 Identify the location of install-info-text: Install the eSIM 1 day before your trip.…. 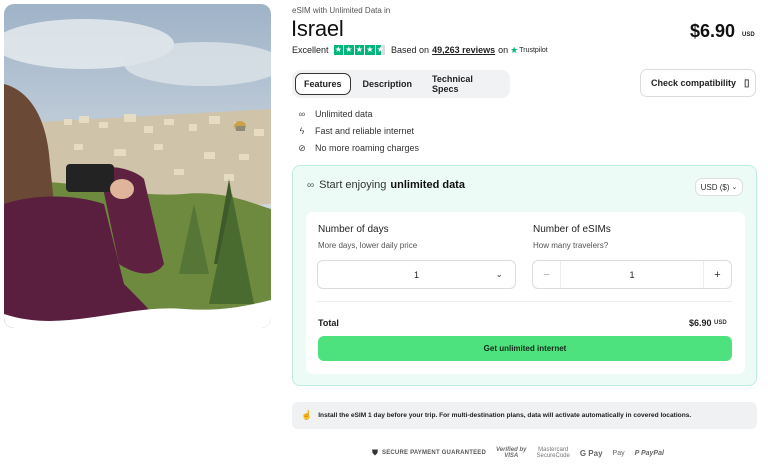
(505, 415).